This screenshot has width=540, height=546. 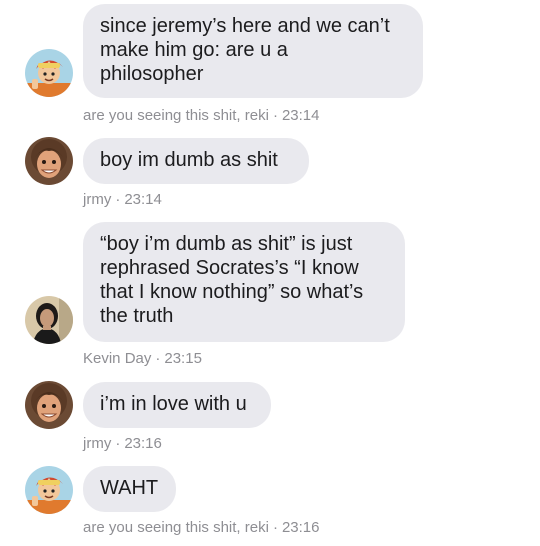 What do you see at coordinates (117, 358) in the screenshot?
I see `sender-name: Kevin Day` at bounding box center [117, 358].